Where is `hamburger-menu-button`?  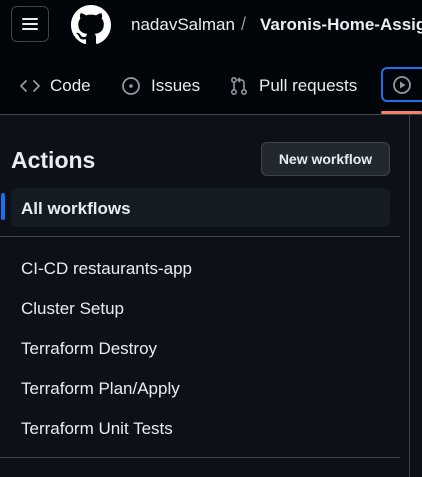 hamburger-menu-button is located at coordinates (30, 24).